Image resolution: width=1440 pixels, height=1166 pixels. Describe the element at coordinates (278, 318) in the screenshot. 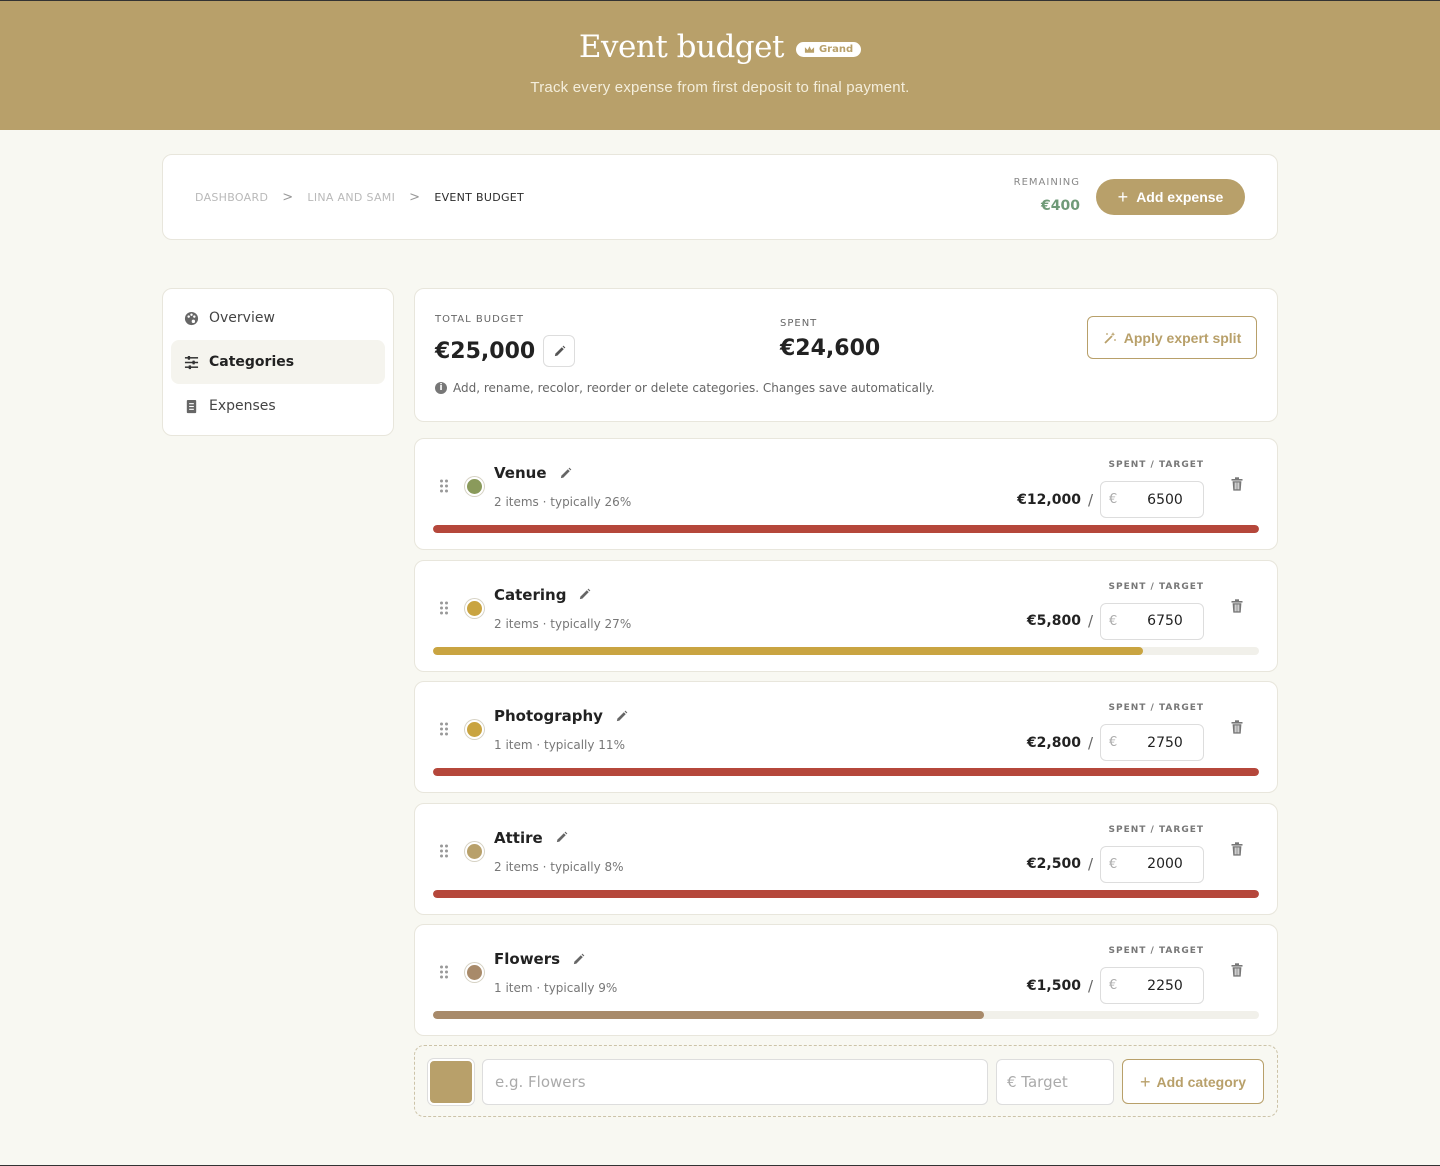

I see `sidebar-item-overview: Overview` at that location.